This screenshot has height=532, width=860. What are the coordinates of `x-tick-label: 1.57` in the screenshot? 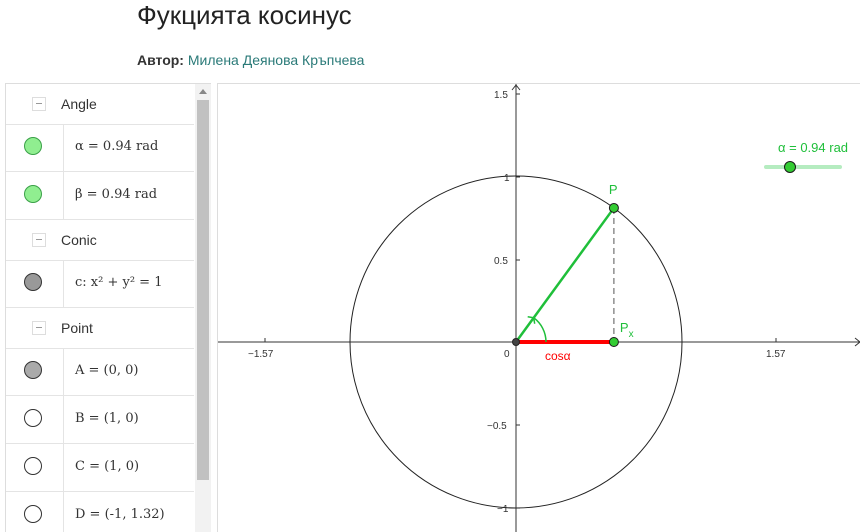 It's located at (776, 354).